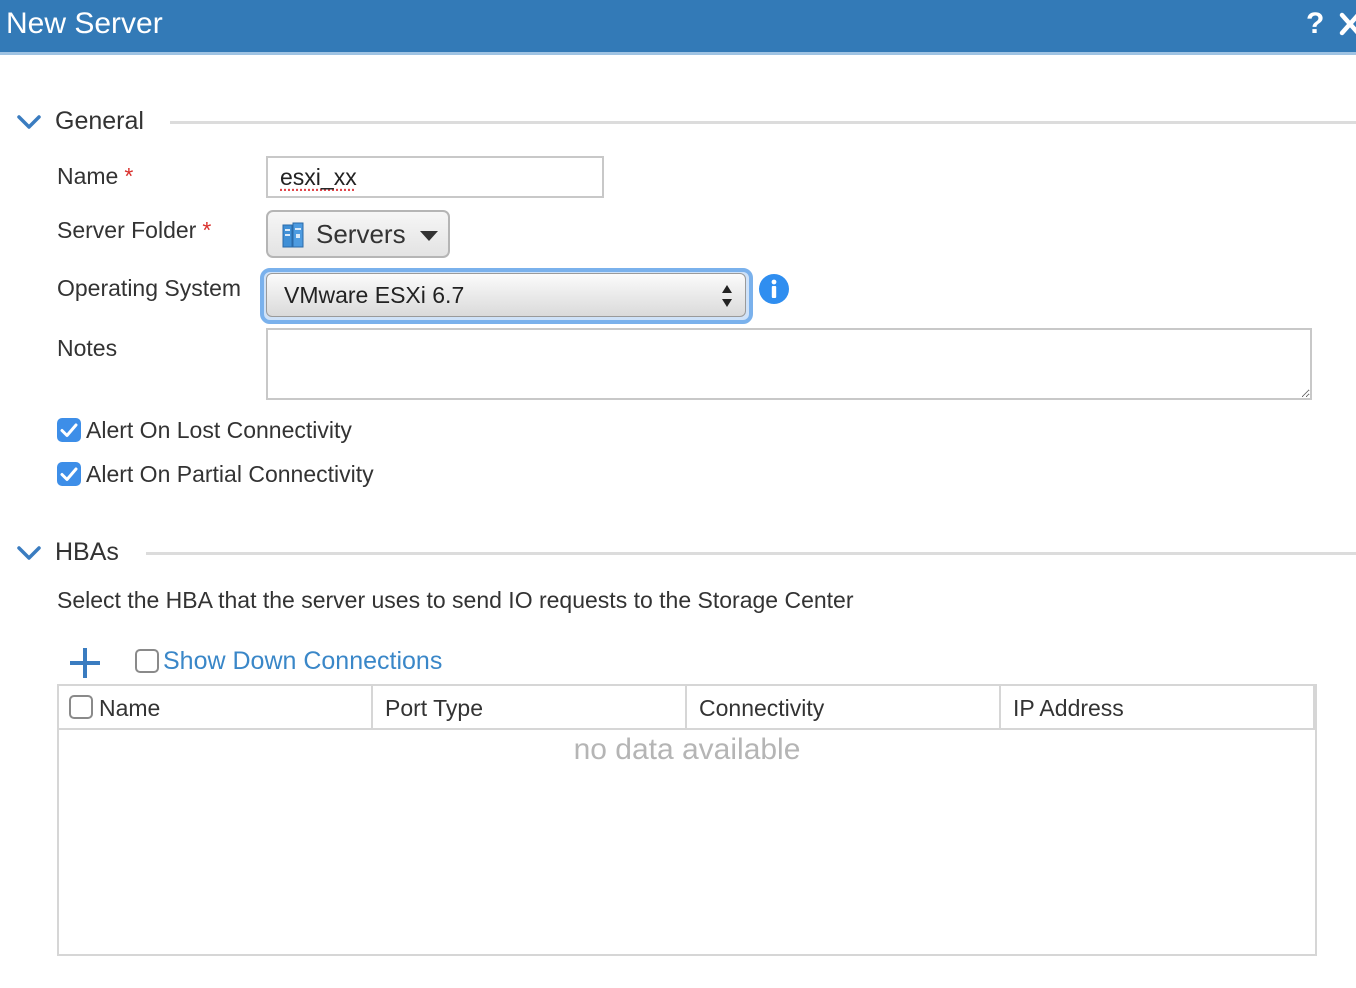 This screenshot has height=988, width=1356. Describe the element at coordinates (1158, 707) in the screenshot. I see `column-header-ip-address: IP Address` at that location.